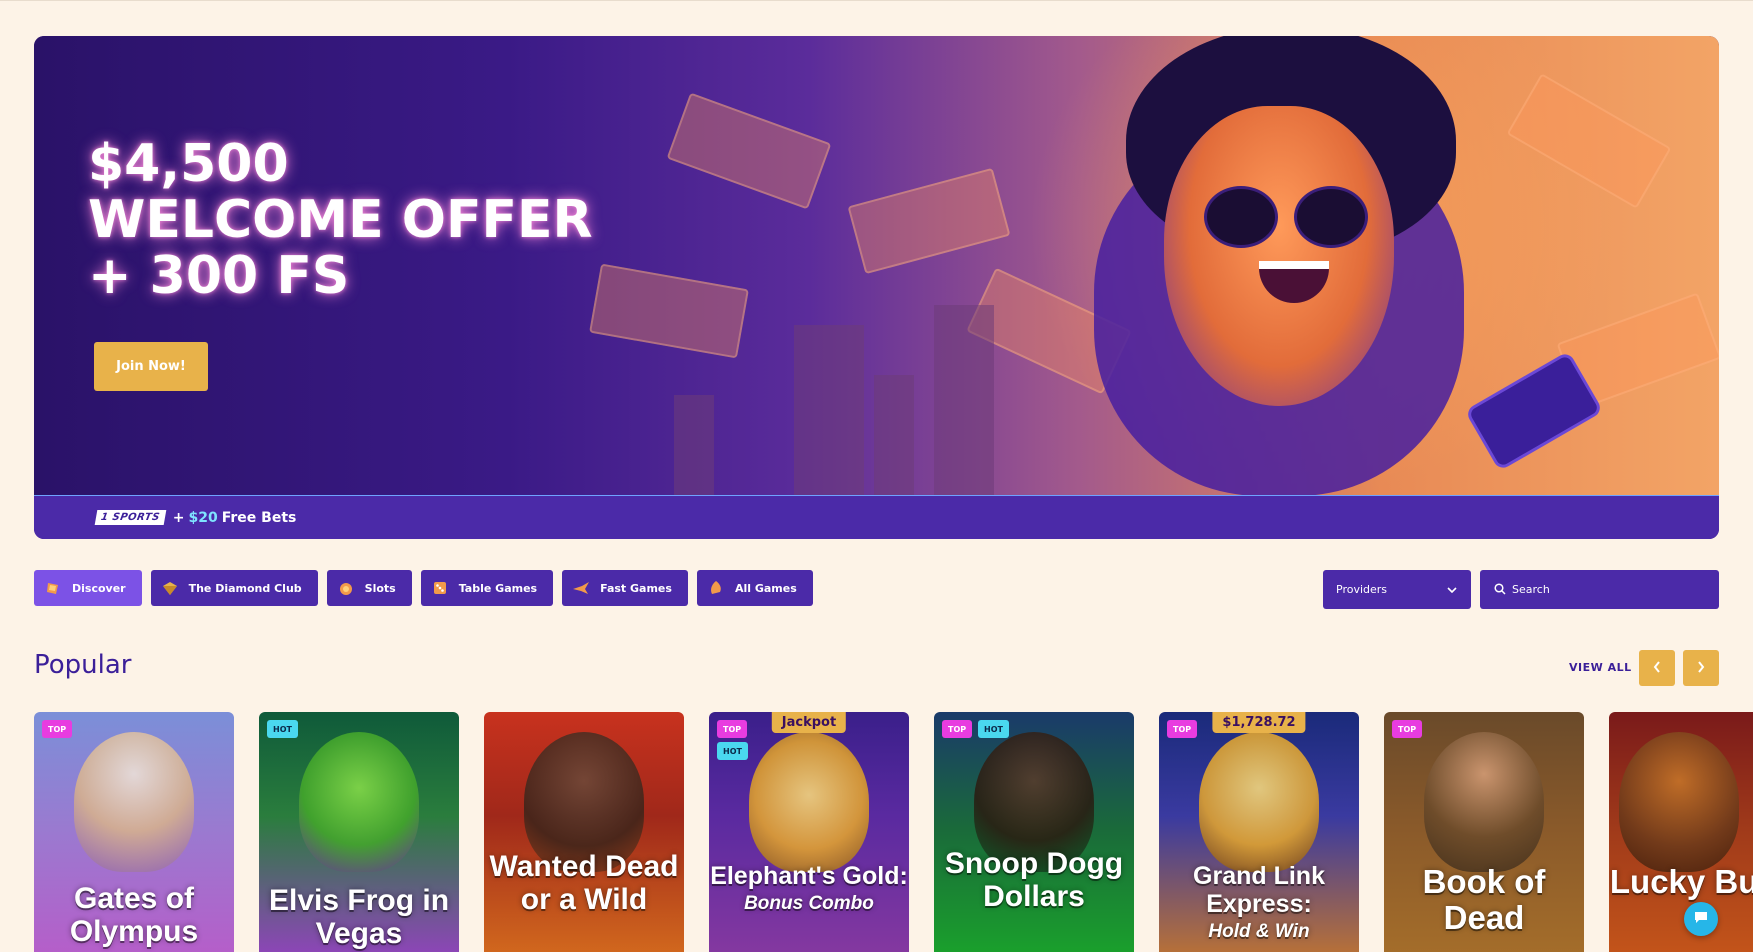 This screenshot has height=952, width=1753. What do you see at coordinates (876, 0) in the screenshot?
I see `top-divider` at bounding box center [876, 0].